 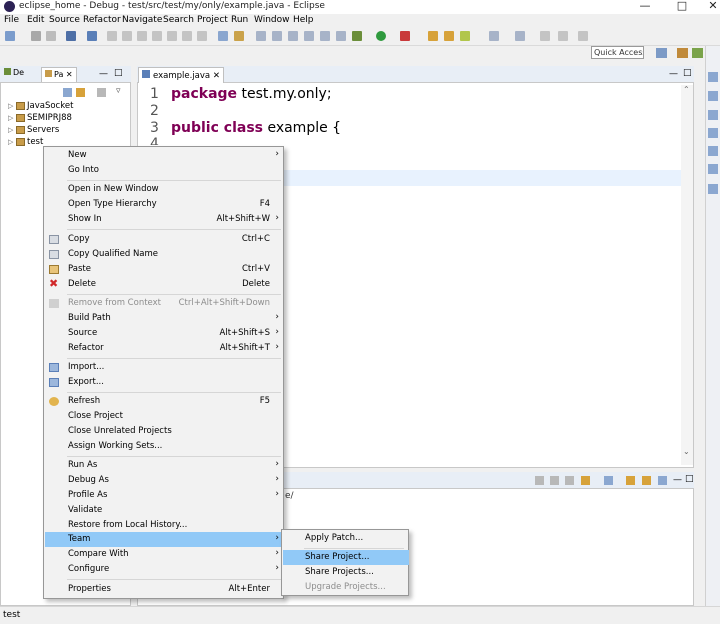 I want to click on view-menu-icon: ▿, so click(x=118, y=91).